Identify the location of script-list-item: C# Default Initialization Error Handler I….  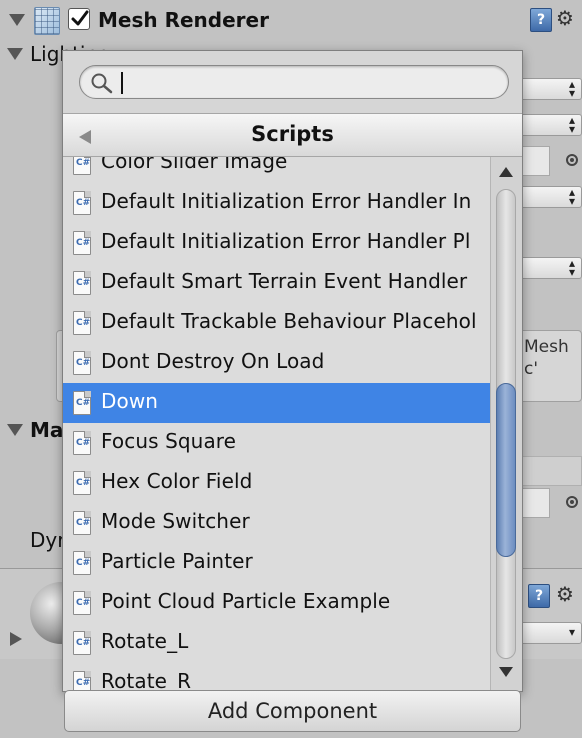
(276, 203).